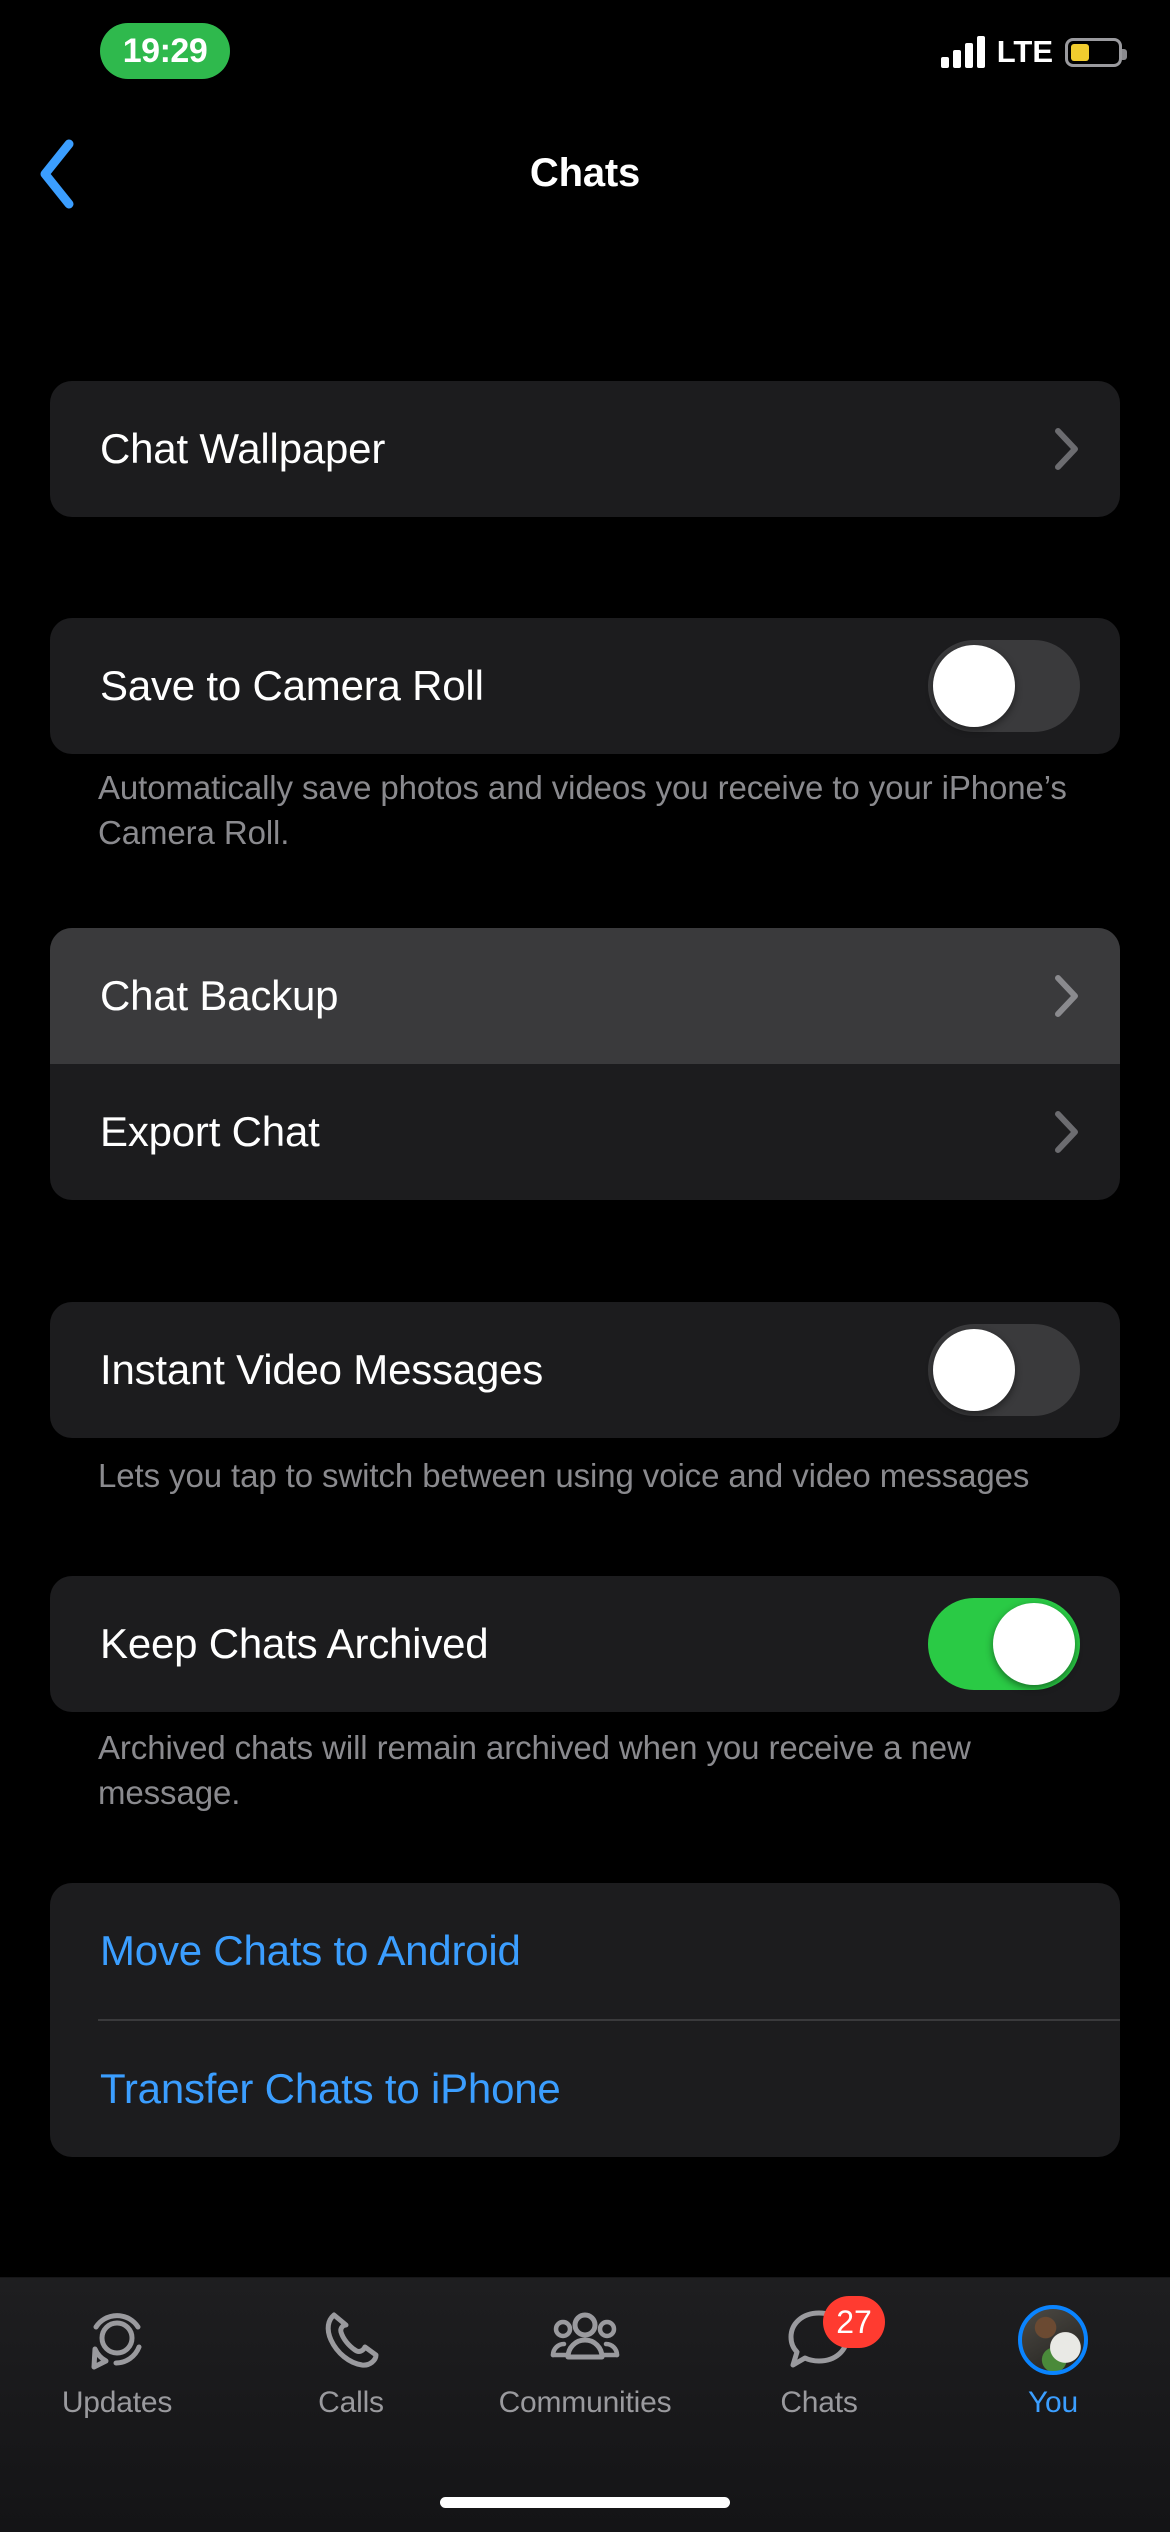 This screenshot has width=1170, height=2532. What do you see at coordinates (243, 448) in the screenshot?
I see `row-label: Chat Wallpaper` at bounding box center [243, 448].